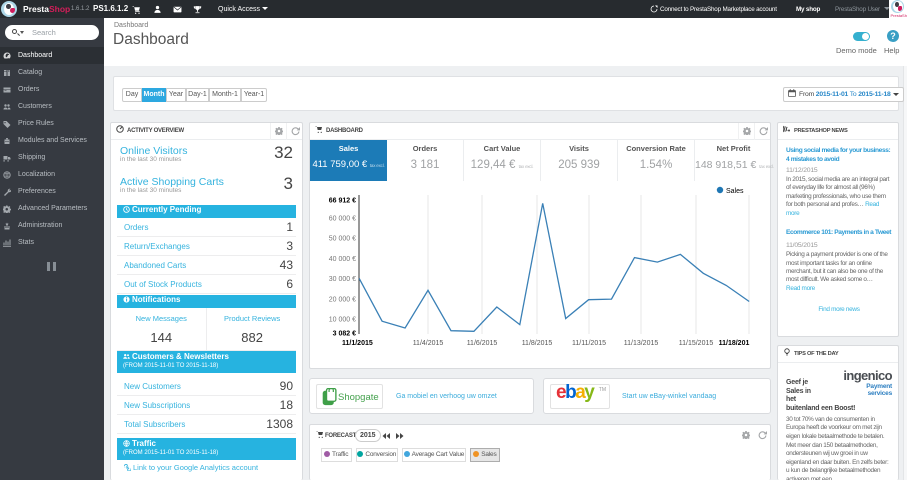 Image resolution: width=907 pixels, height=480 pixels. I want to click on svg-text: 11/1/2015, so click(357, 343).